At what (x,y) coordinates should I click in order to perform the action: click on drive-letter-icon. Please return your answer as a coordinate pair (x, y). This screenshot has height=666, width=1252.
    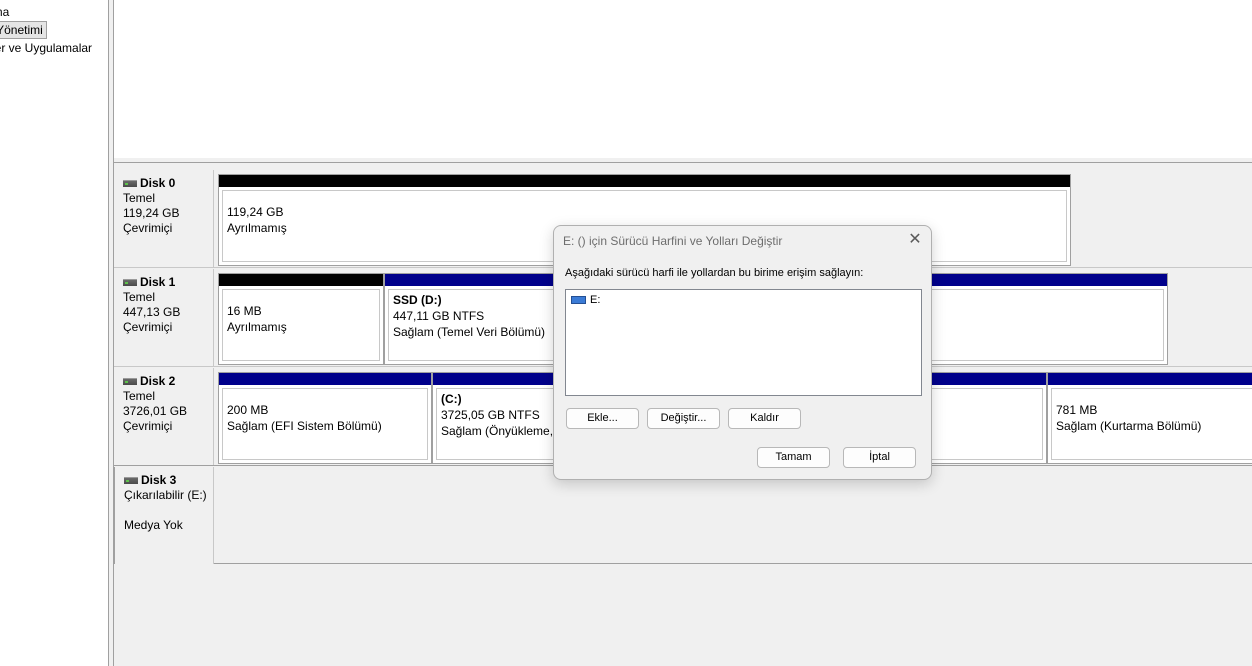
    Looking at the image, I should click on (578, 300).